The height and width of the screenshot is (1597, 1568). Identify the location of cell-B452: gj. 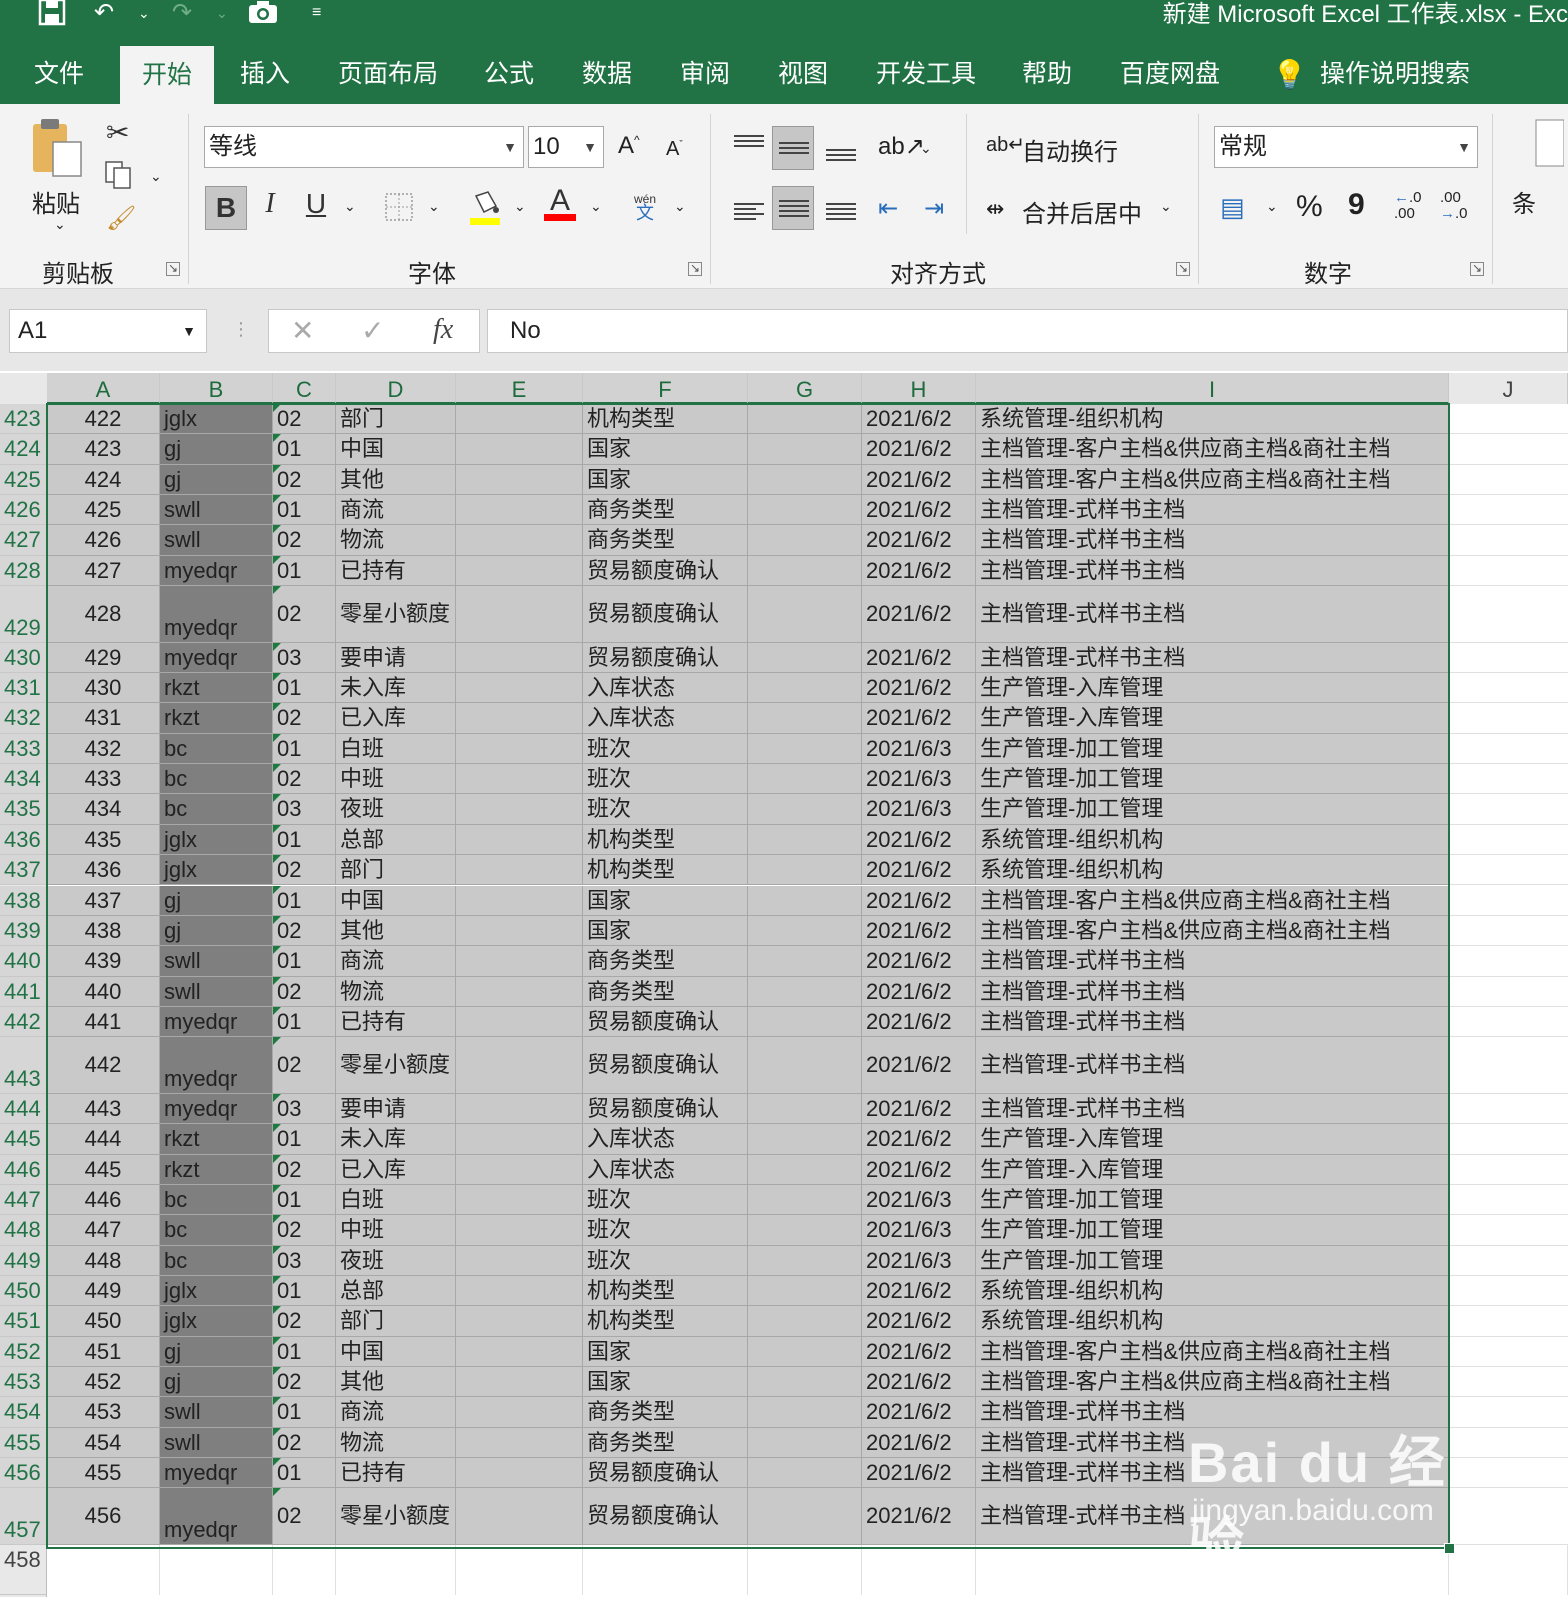
(216, 1351).